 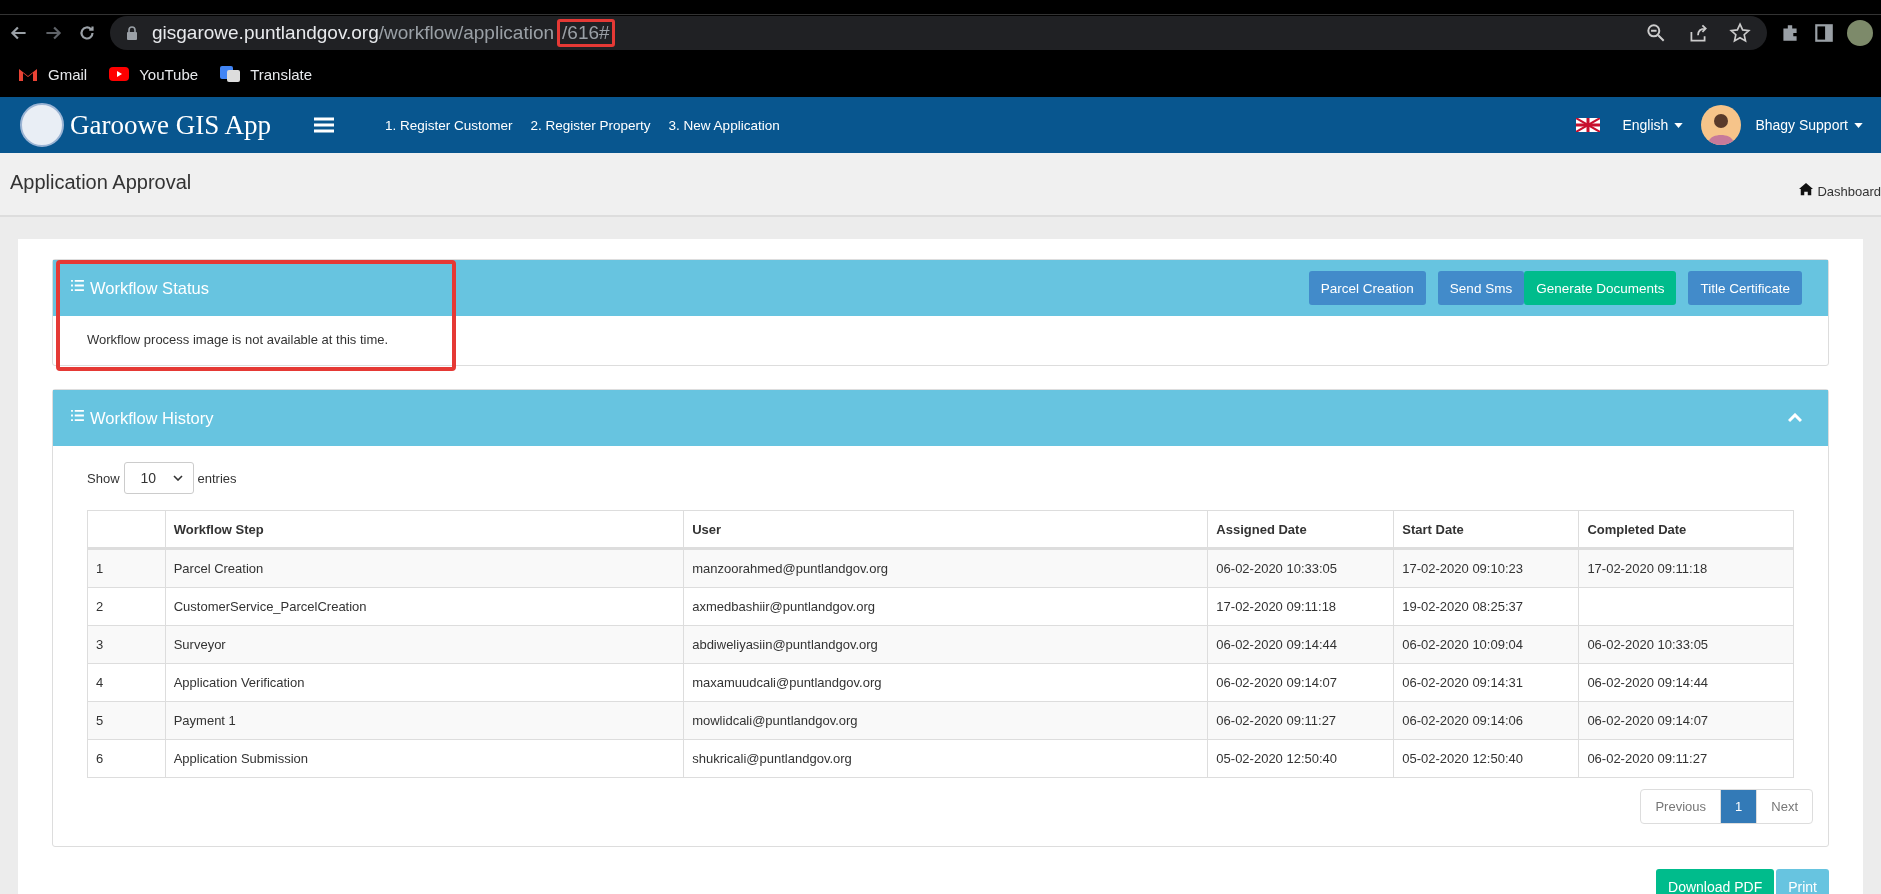 I want to click on entries-select: 10, so click(x=158, y=478).